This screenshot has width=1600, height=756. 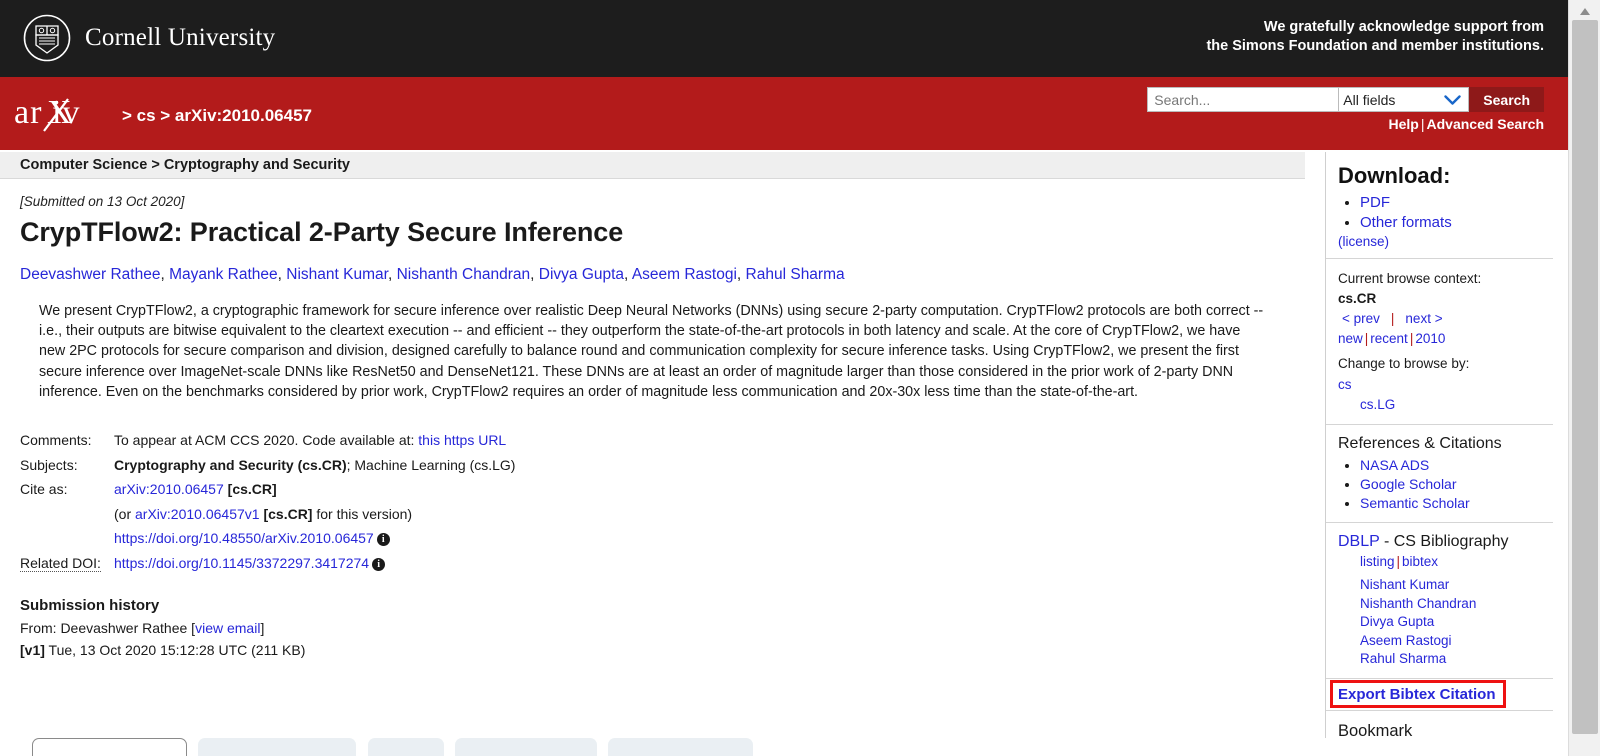 I want to click on dblp-link: DBLP, so click(x=1359, y=541).